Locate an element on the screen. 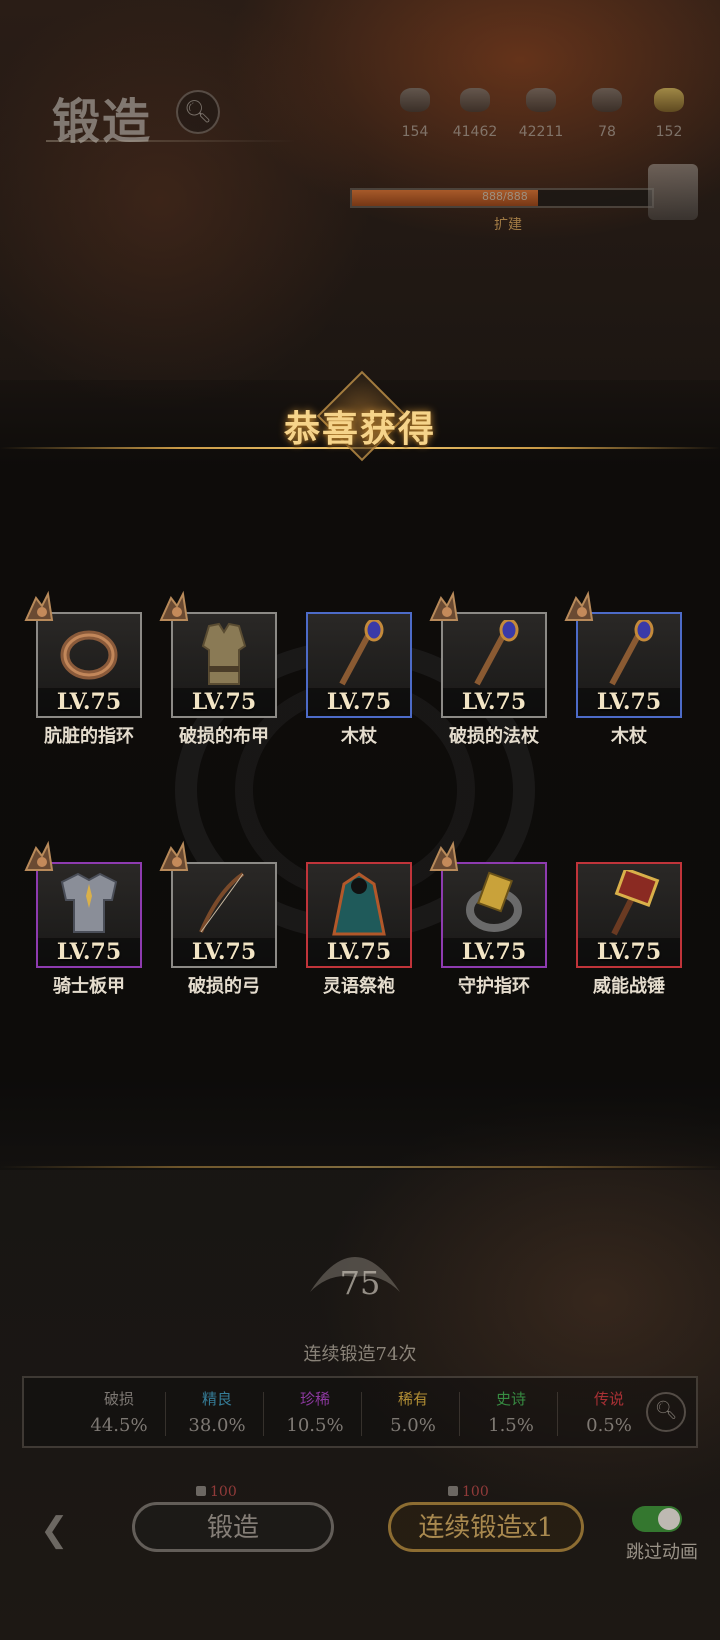 Image resolution: width=720 pixels, height=1640 pixels. crystal-icon is located at coordinates (607, 100).